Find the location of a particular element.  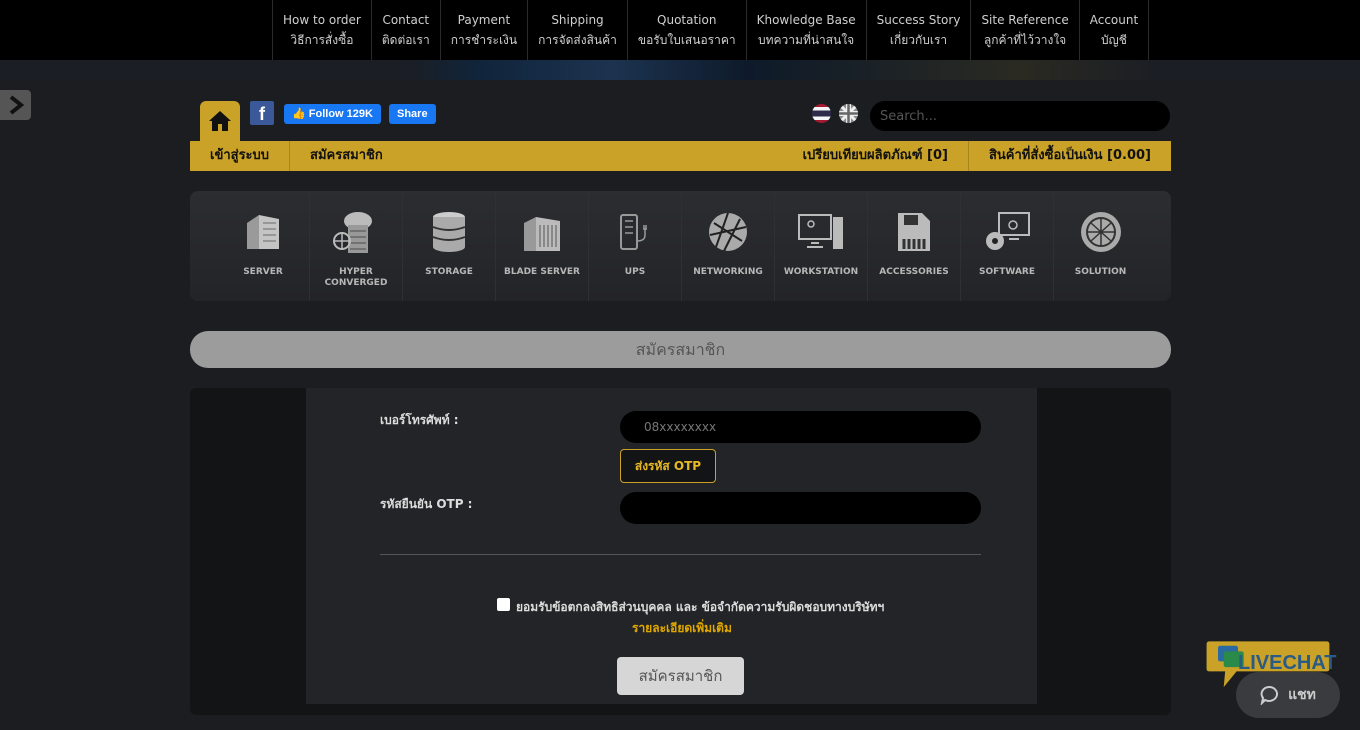

nav-knowledge-base: Khowledge Base บทความที่น่าสนใจ is located at coordinates (805, 30).